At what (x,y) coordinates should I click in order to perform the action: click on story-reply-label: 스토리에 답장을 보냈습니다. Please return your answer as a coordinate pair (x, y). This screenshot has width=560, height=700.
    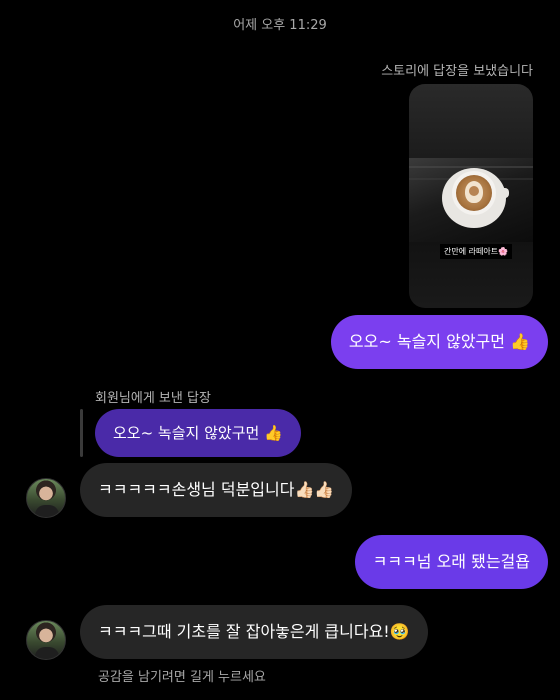
    Looking at the image, I should click on (457, 71).